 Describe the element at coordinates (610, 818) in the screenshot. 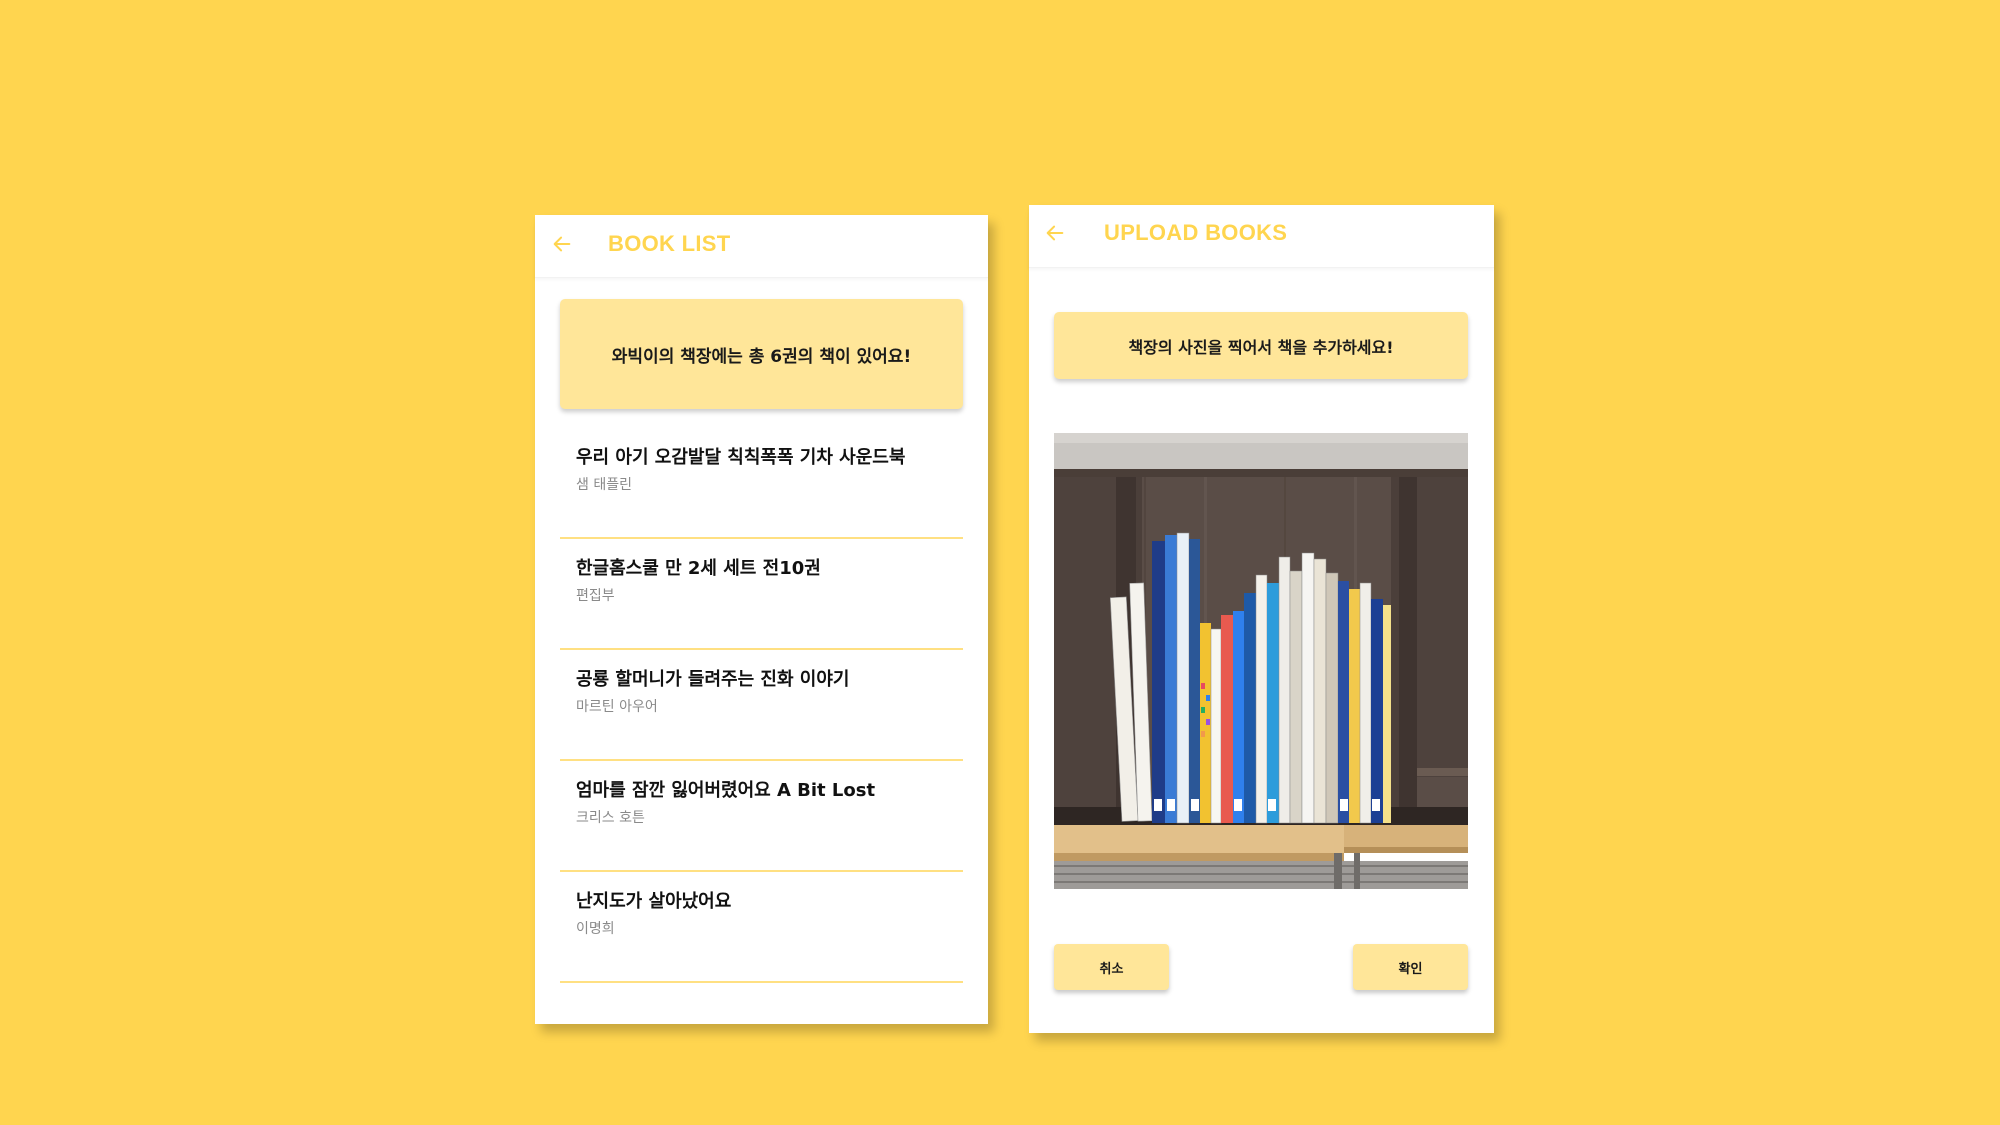

I see `book-author: 크리스 호튼` at that location.